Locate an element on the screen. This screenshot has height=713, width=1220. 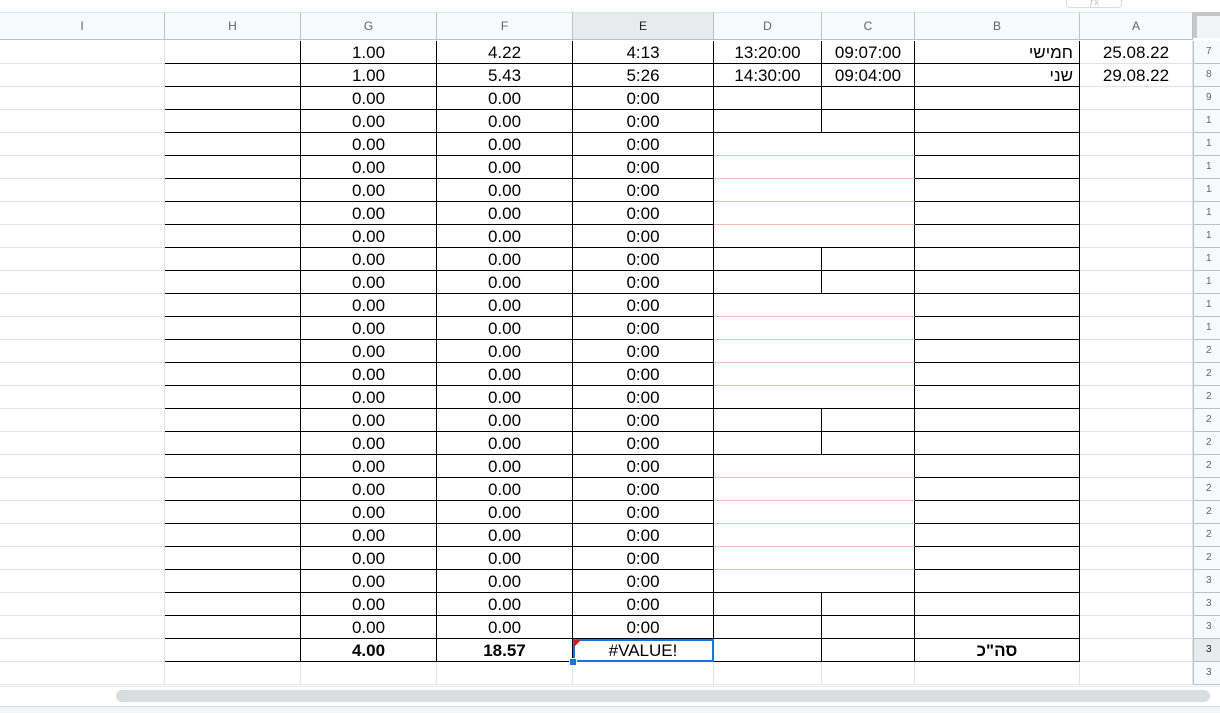
cell-a: 29.08.22 is located at coordinates (1136, 75).